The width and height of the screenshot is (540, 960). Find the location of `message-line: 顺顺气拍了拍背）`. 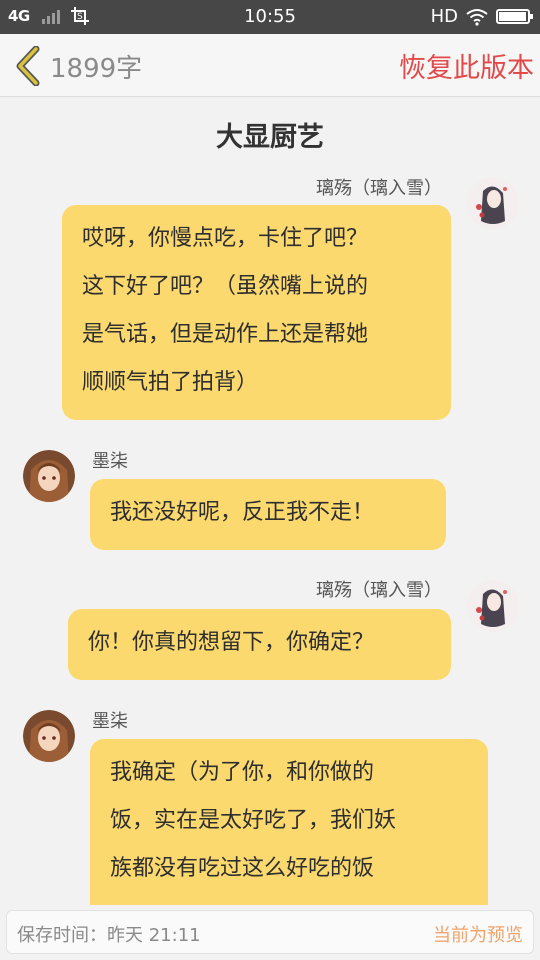

message-line: 顺顺气拍了拍背） is located at coordinates (170, 382).